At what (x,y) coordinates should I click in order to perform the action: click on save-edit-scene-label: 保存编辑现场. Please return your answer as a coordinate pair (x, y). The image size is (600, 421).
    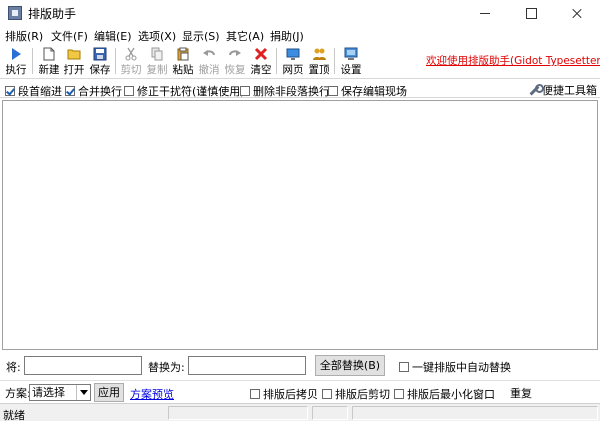
    Looking at the image, I should click on (374, 91).